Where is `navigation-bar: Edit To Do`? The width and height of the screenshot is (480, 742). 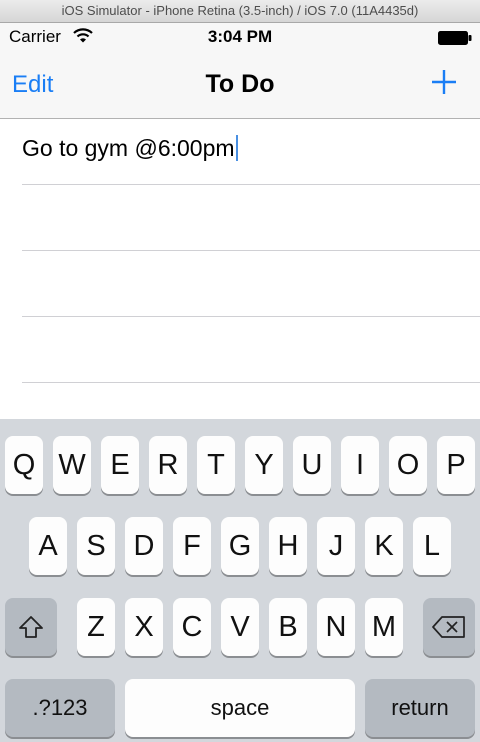 navigation-bar: Edit To Do is located at coordinates (240, 86).